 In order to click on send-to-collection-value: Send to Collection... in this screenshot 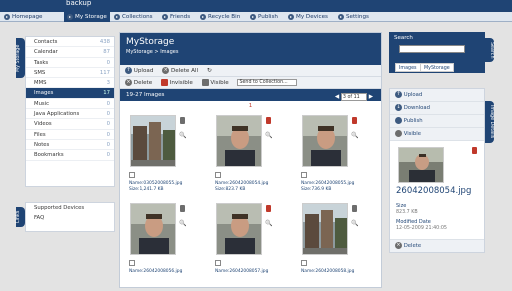, I will do `click(263, 82)`.